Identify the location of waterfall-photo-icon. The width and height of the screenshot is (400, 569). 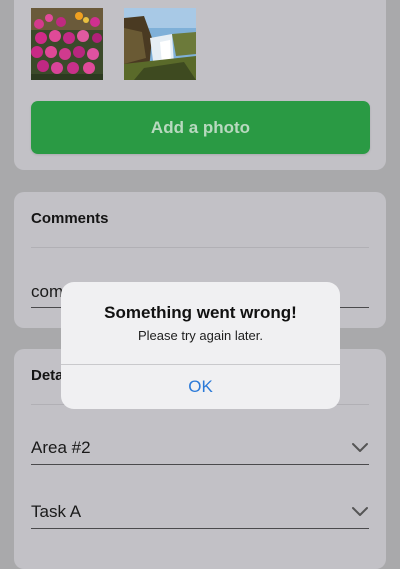
(160, 44).